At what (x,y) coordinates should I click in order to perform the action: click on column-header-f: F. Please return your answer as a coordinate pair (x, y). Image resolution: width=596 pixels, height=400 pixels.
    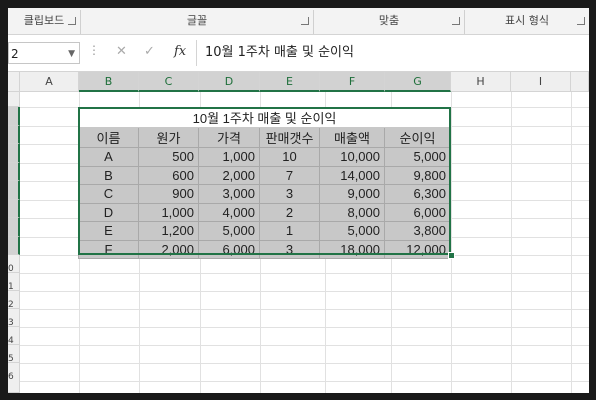
    Looking at the image, I should click on (352, 82).